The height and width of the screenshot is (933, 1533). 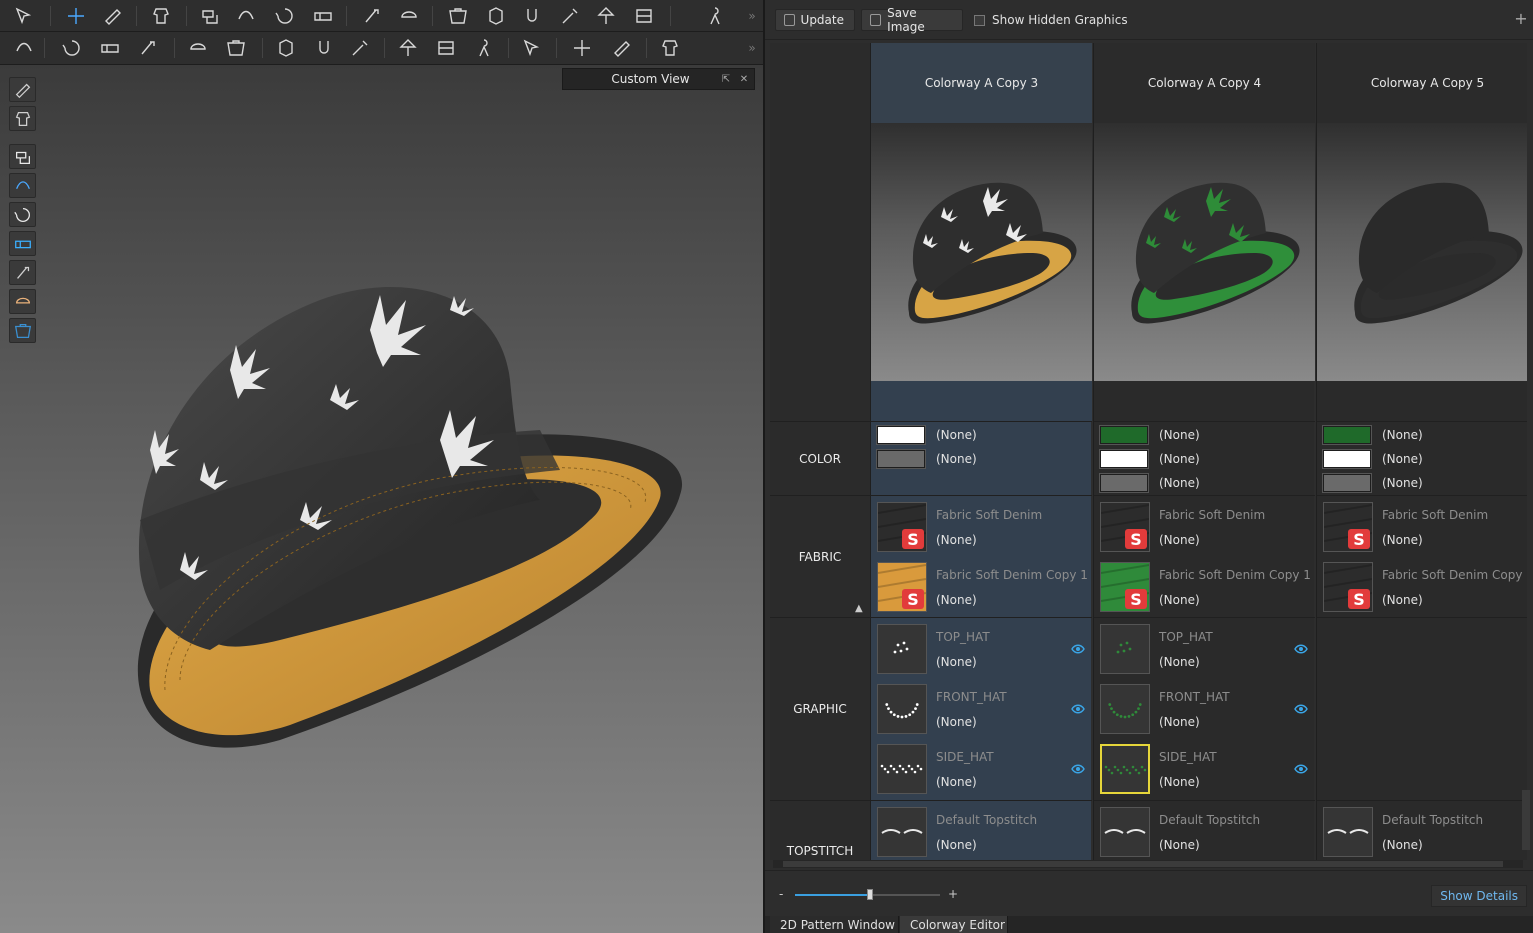 What do you see at coordinates (236, 48) in the screenshot?
I see `segment-topstitch-icon` at bounding box center [236, 48].